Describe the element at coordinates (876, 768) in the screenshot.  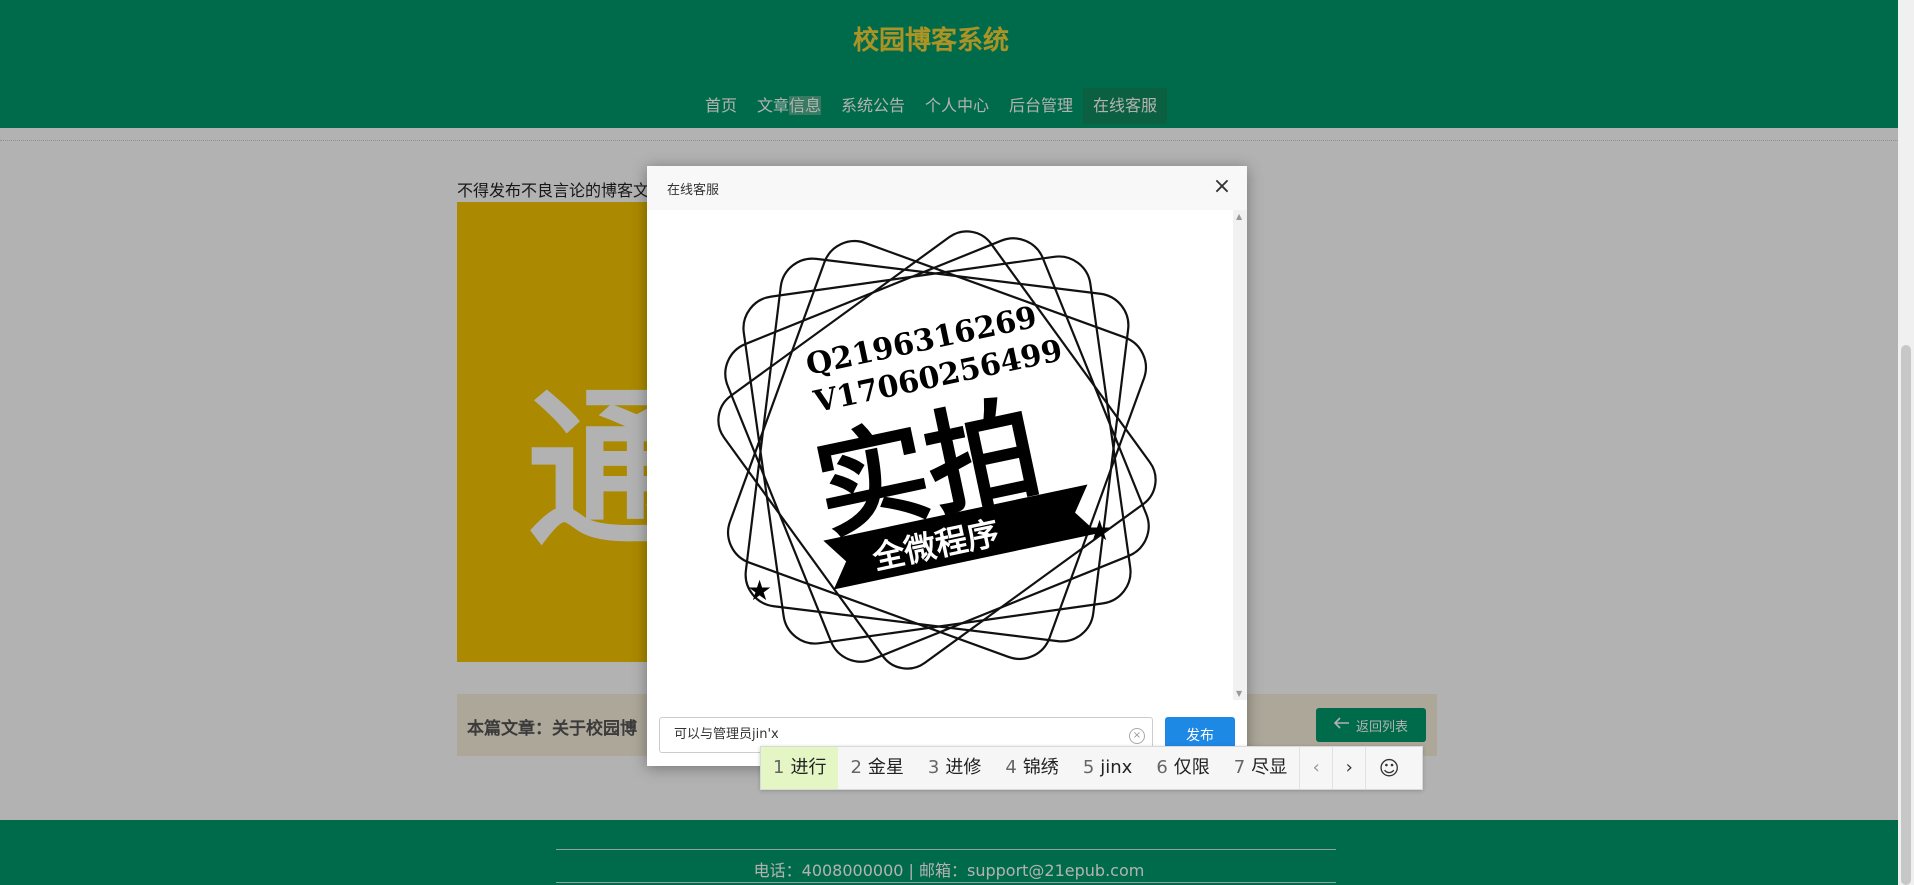
I see `ime-candidate: 2 金星` at that location.